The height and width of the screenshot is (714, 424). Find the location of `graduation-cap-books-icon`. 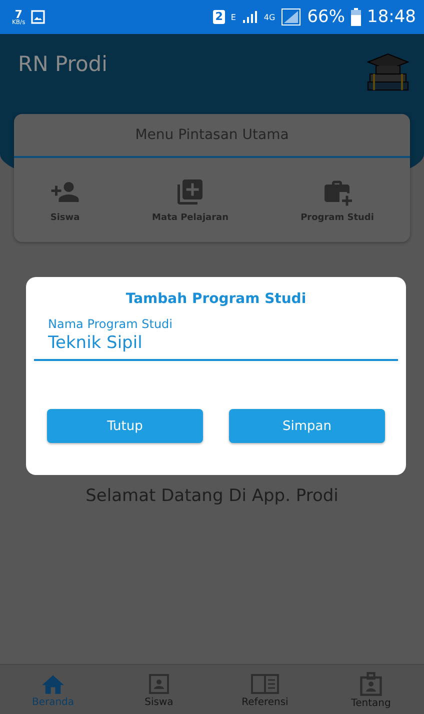

graduation-cap-books-icon is located at coordinates (388, 72).